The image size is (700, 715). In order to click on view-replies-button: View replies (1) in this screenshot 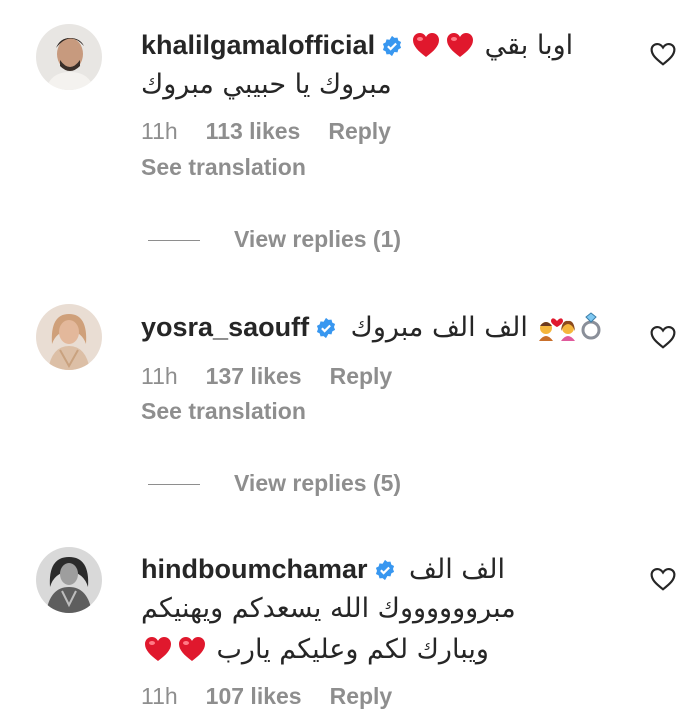, I will do `click(274, 239)`.